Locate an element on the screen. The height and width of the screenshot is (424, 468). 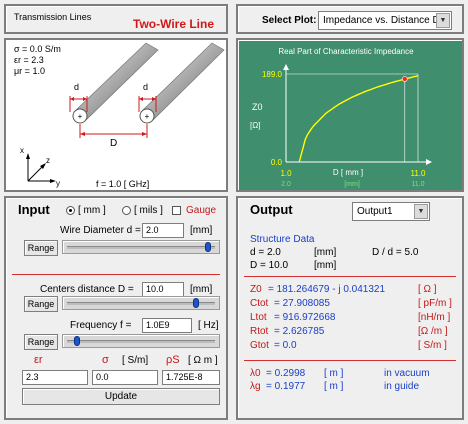
rho-s-input: 1.725E-8 is located at coordinates (191, 377).